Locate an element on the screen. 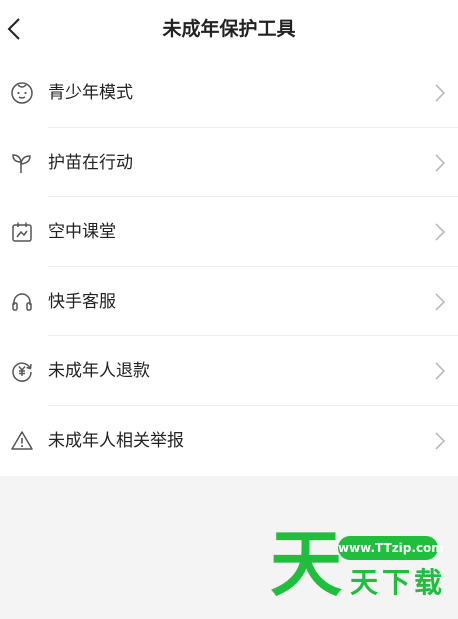 The height and width of the screenshot is (619, 458). menu-item-label: 未成年人相关举报 is located at coordinates (116, 440).